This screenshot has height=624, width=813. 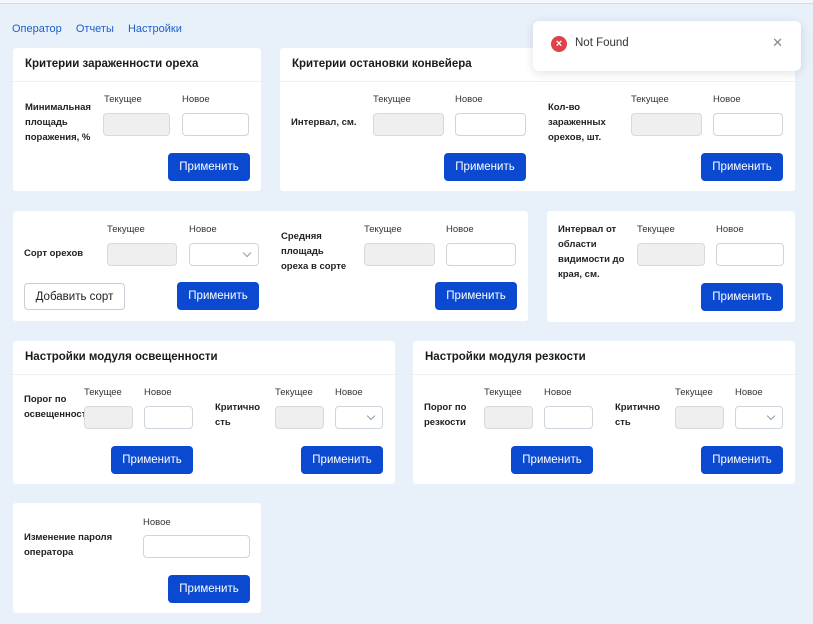 I want to click on avg-area-current-field, so click(x=399, y=254).